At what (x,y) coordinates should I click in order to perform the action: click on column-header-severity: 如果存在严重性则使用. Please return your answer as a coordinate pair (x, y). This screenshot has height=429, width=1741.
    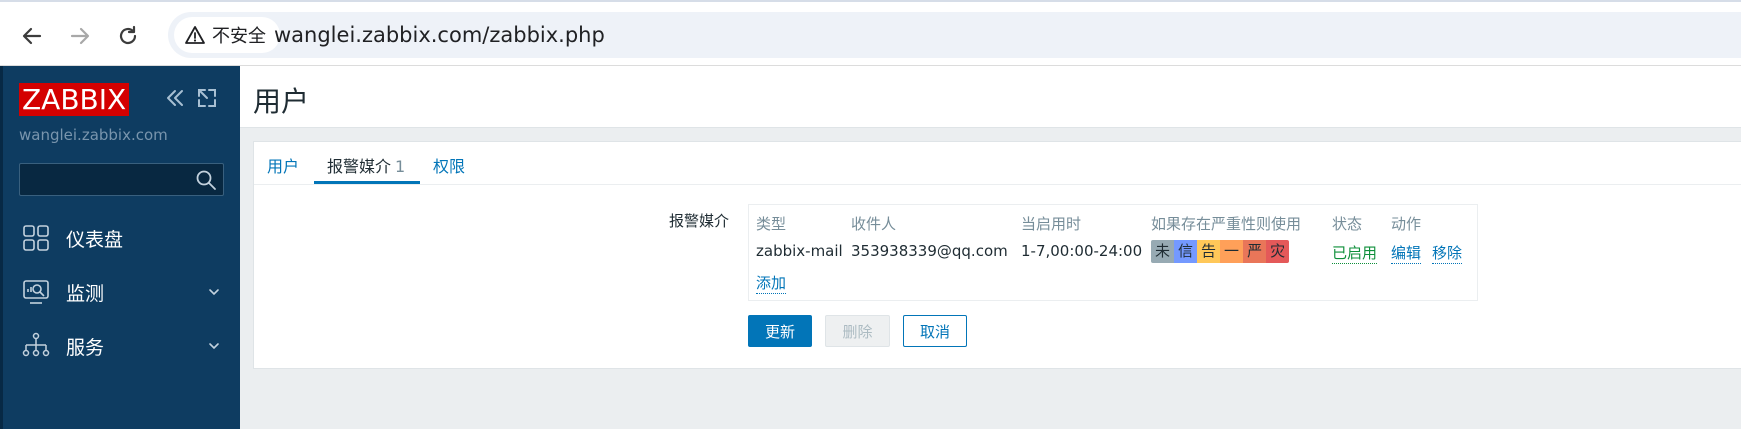
    Looking at the image, I should click on (1226, 224).